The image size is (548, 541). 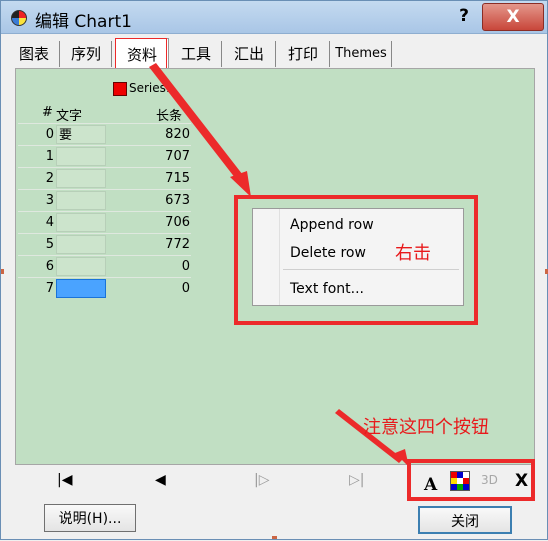 What do you see at coordinates (64, 480) in the screenshot?
I see `first-record-icon: |◀` at bounding box center [64, 480].